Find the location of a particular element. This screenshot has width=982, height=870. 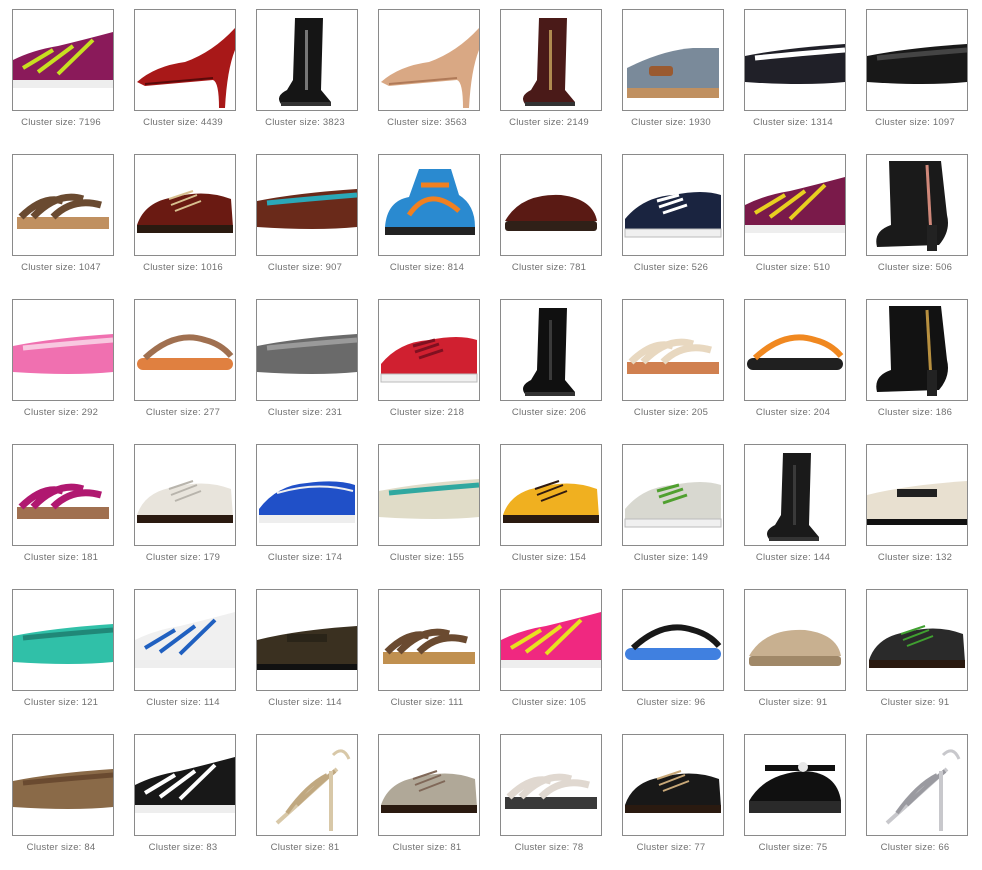

cluster-cell: Cluster size: 4439 is located at coordinates (183, 72).